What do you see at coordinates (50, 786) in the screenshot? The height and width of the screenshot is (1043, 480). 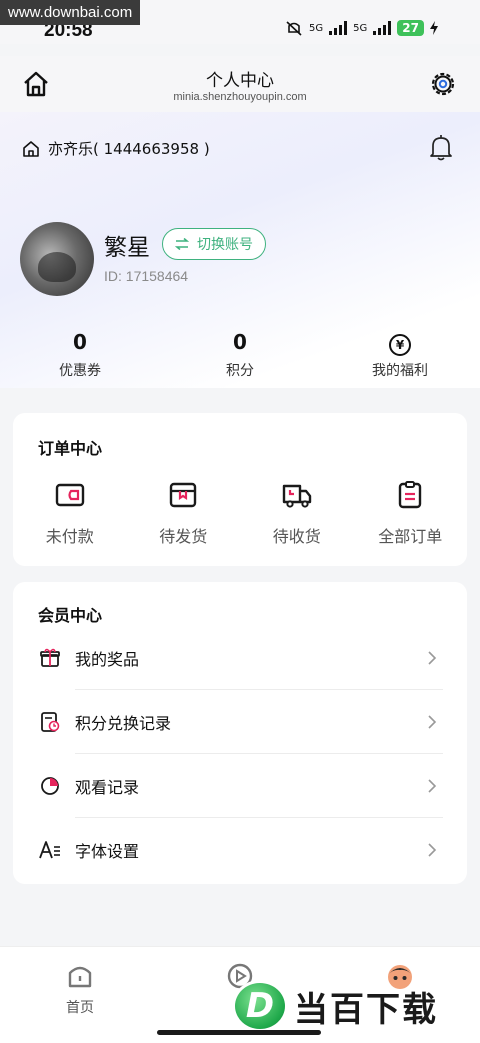 I see `pie-icon` at bounding box center [50, 786].